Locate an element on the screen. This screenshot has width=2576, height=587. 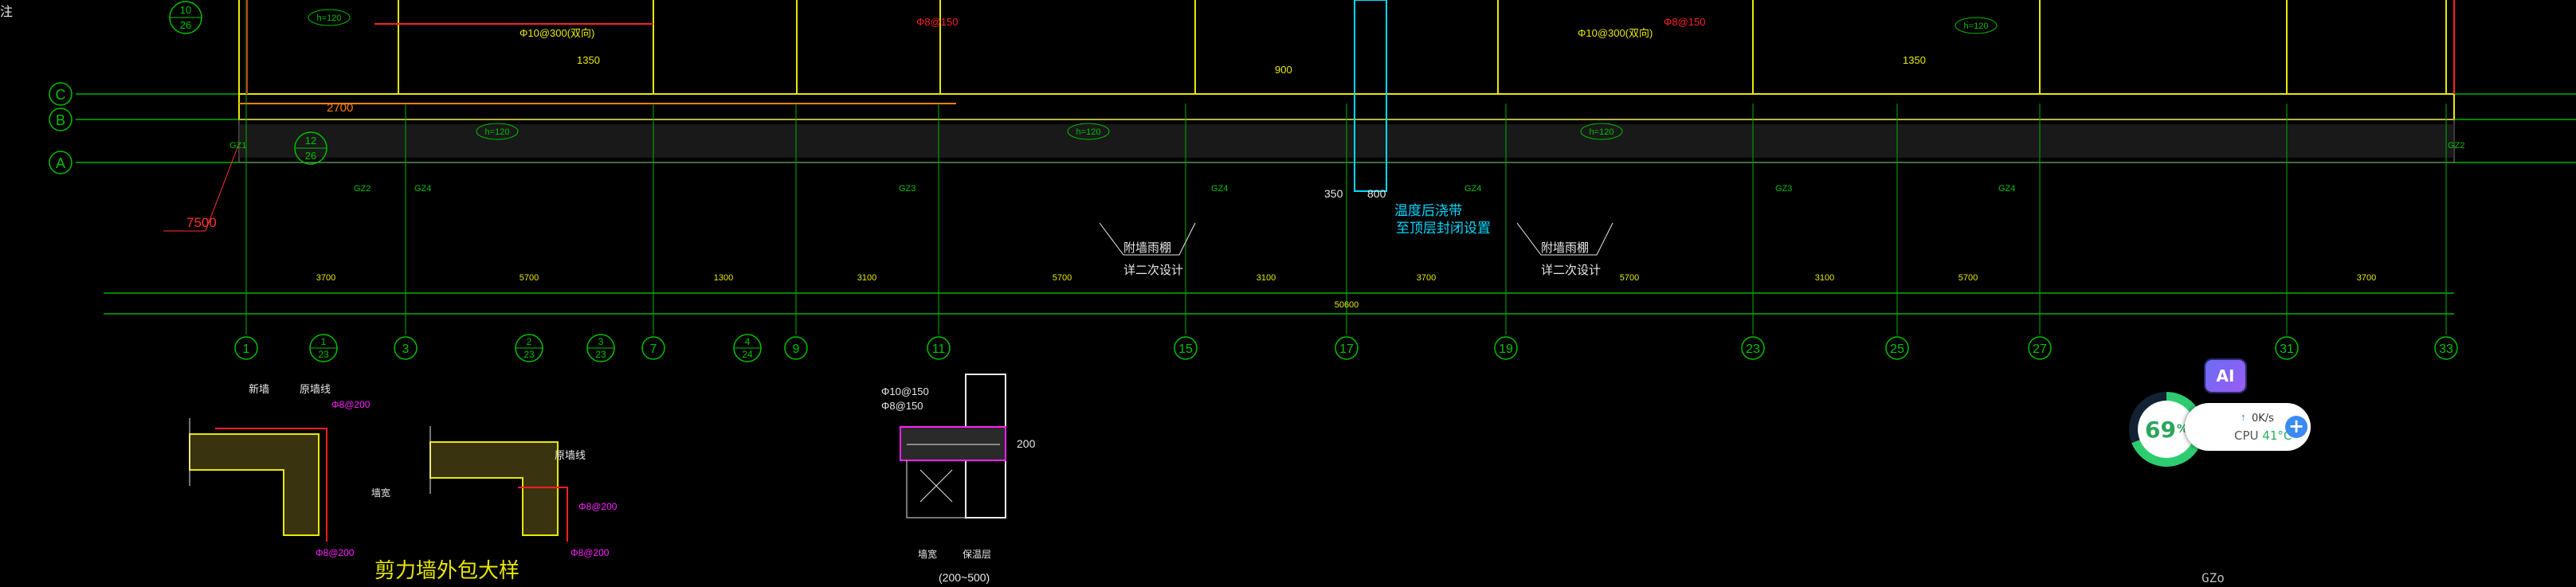
axis-bubble-17: 17 is located at coordinates (1347, 348).